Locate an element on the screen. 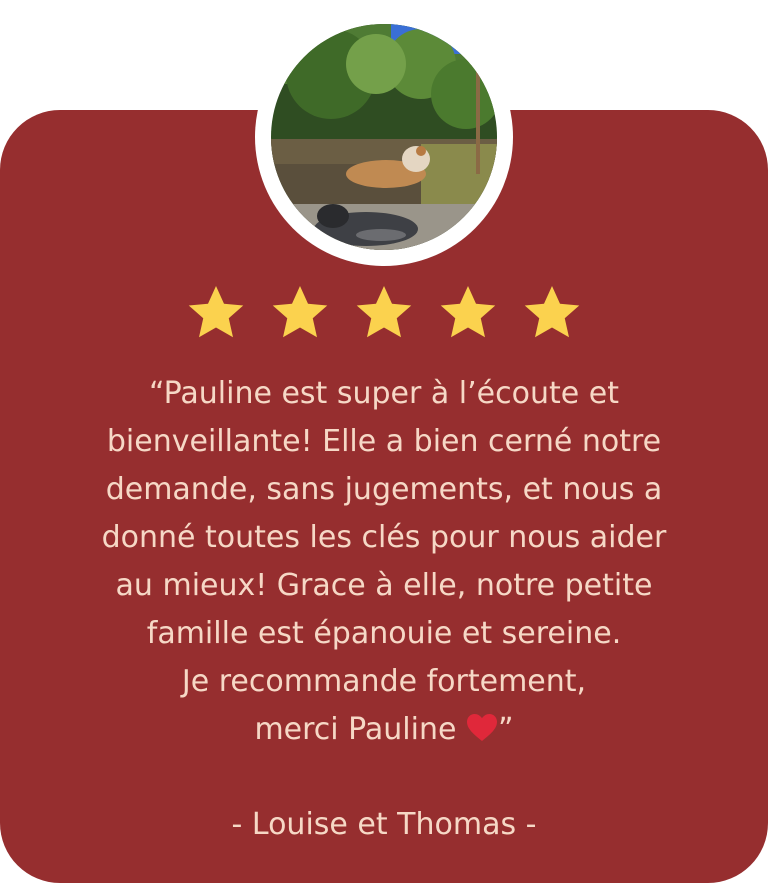  quote-line: famille est épanouie et sereine. is located at coordinates (384, 633).